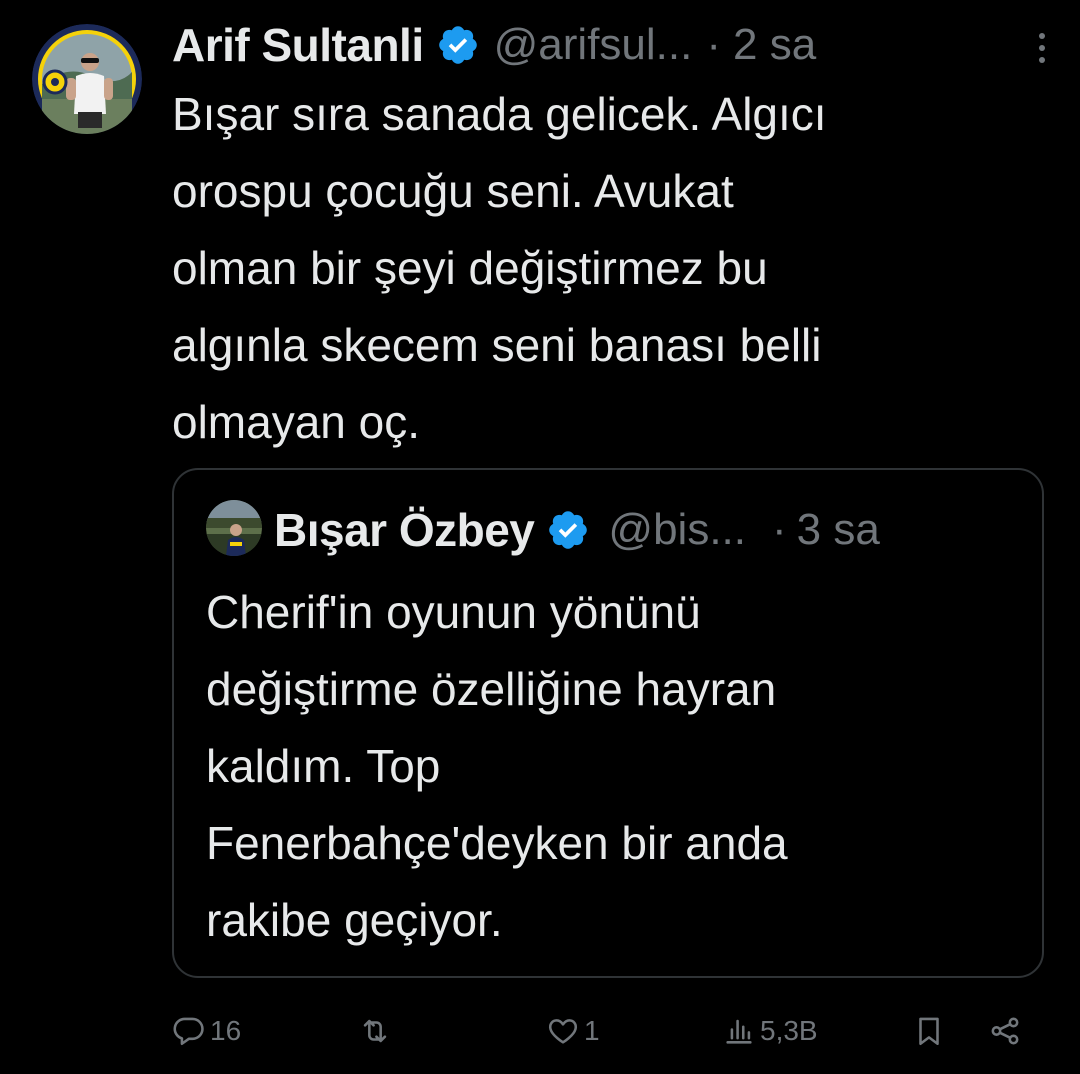 Image resolution: width=1080 pixels, height=1074 pixels. I want to click on share-icon, so click(1005, 1031).